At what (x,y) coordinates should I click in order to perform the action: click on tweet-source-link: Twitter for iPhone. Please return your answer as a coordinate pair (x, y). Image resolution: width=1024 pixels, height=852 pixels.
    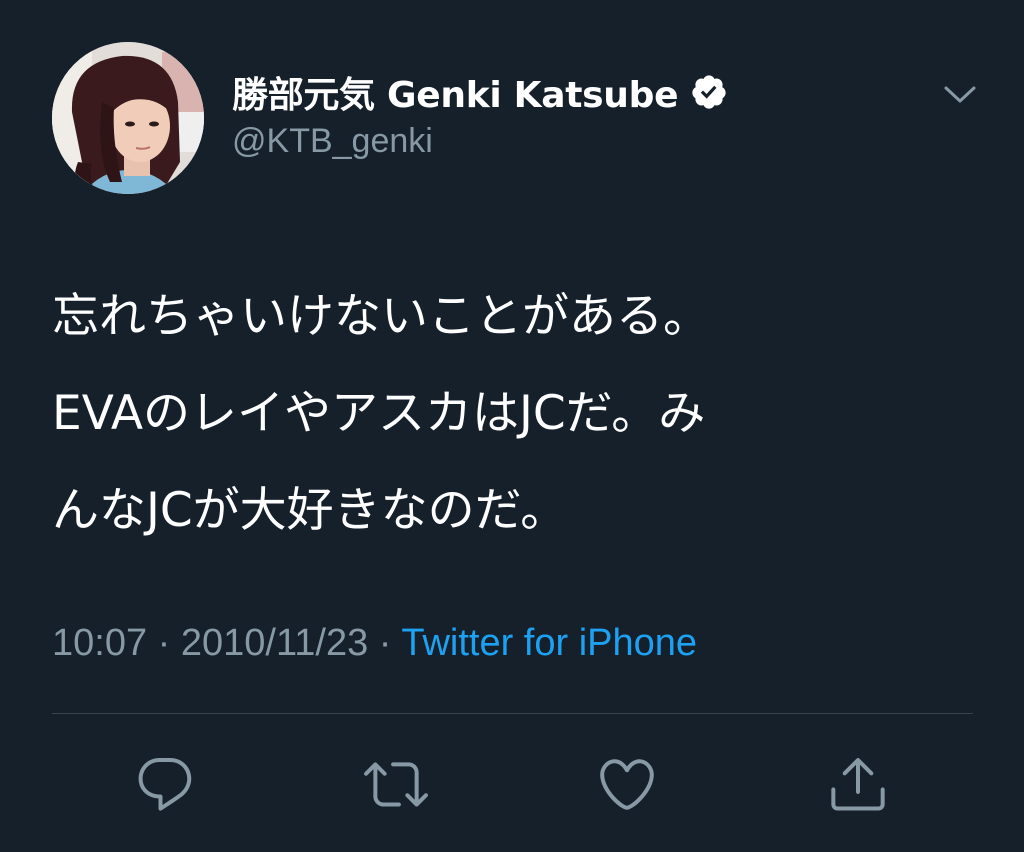
    Looking at the image, I should click on (549, 643).